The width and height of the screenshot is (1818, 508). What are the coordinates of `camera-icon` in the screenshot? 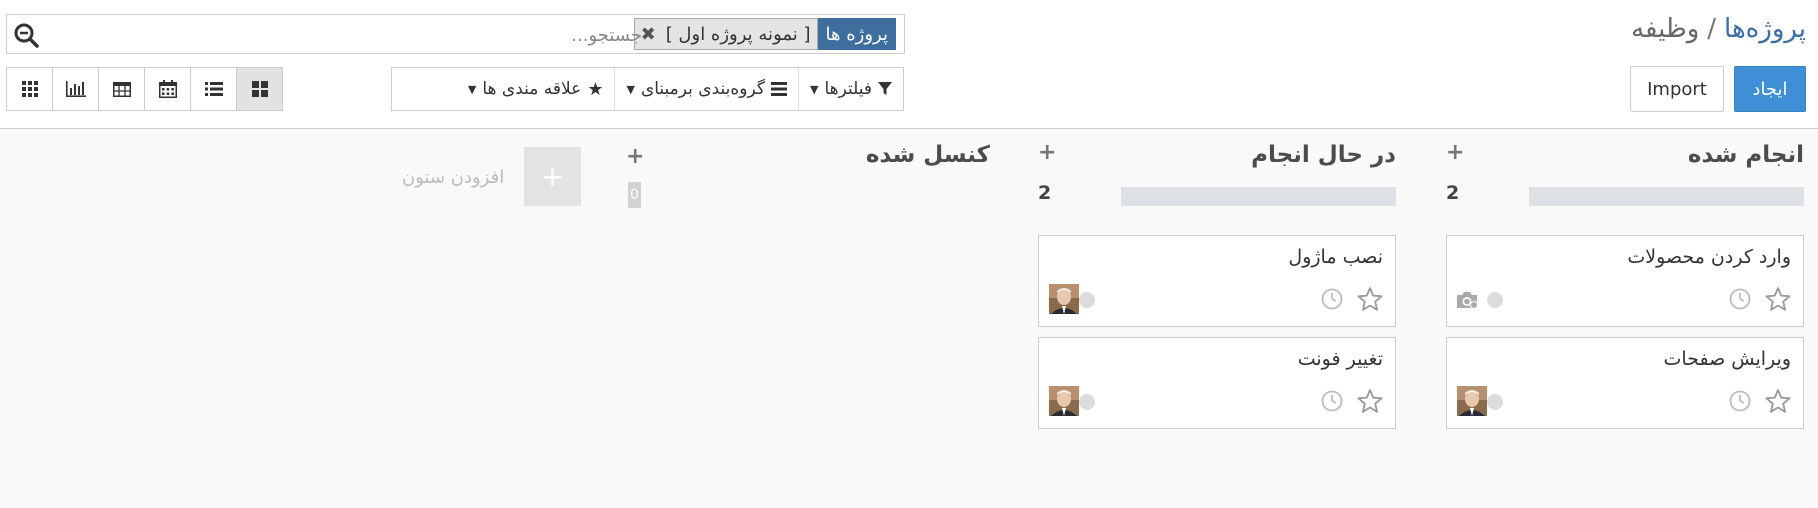 It's located at (1467, 300).